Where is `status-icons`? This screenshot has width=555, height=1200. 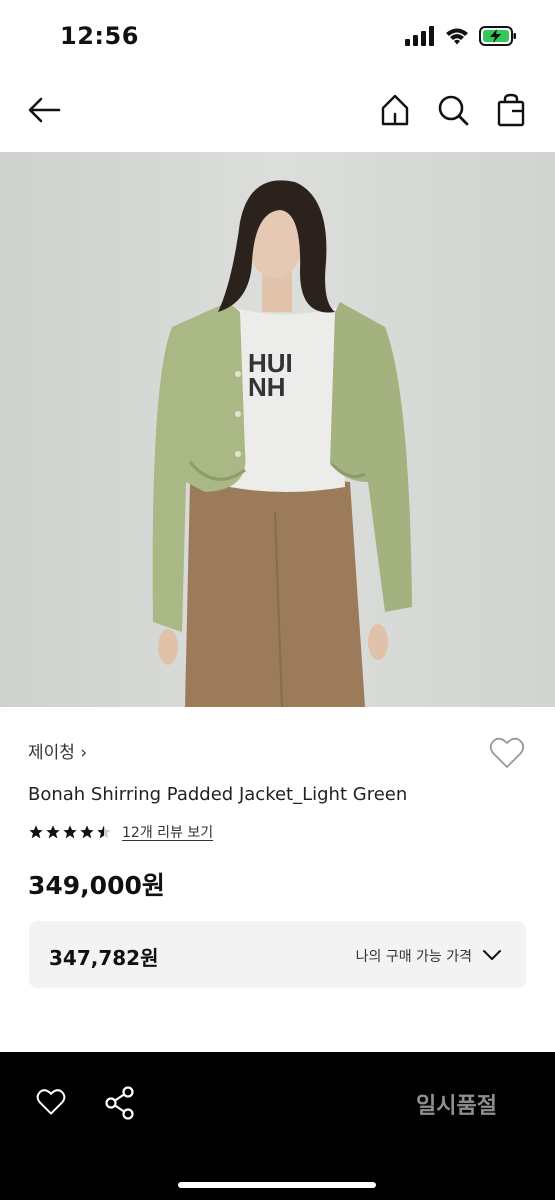
status-icons is located at coordinates (461, 36).